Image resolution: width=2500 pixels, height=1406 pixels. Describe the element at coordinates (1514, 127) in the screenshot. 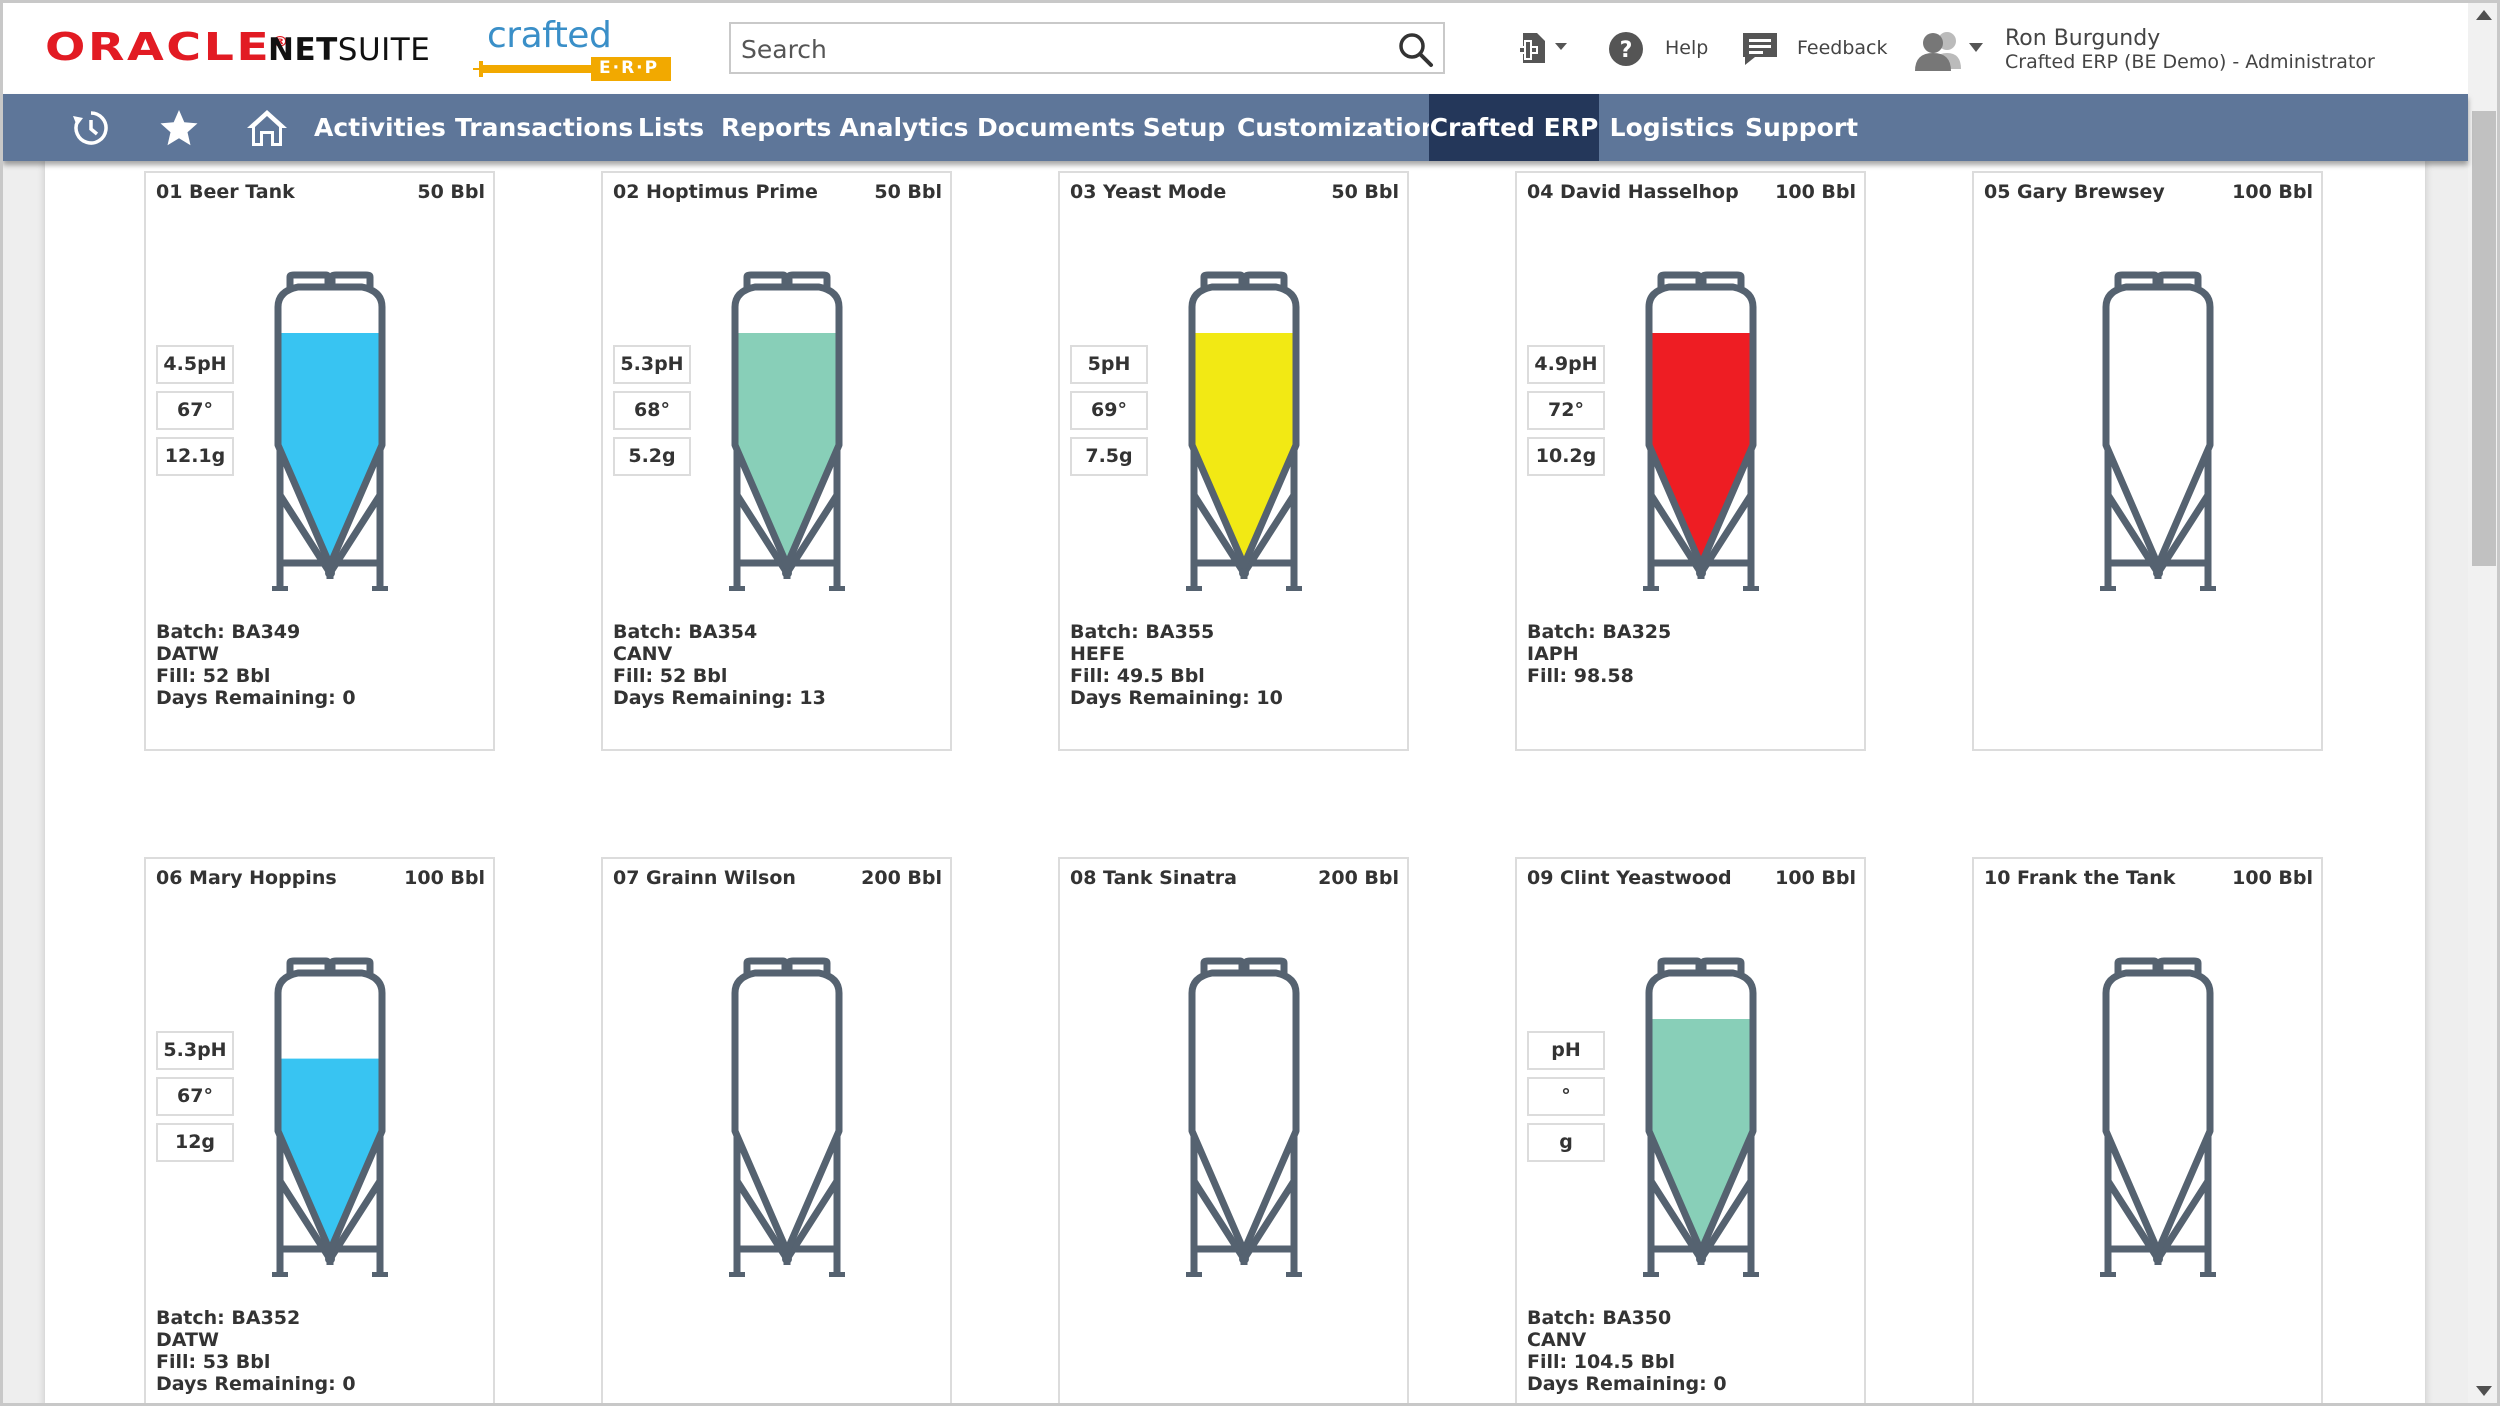

I see `nav-crafted-erp: Crafted ERP` at that location.